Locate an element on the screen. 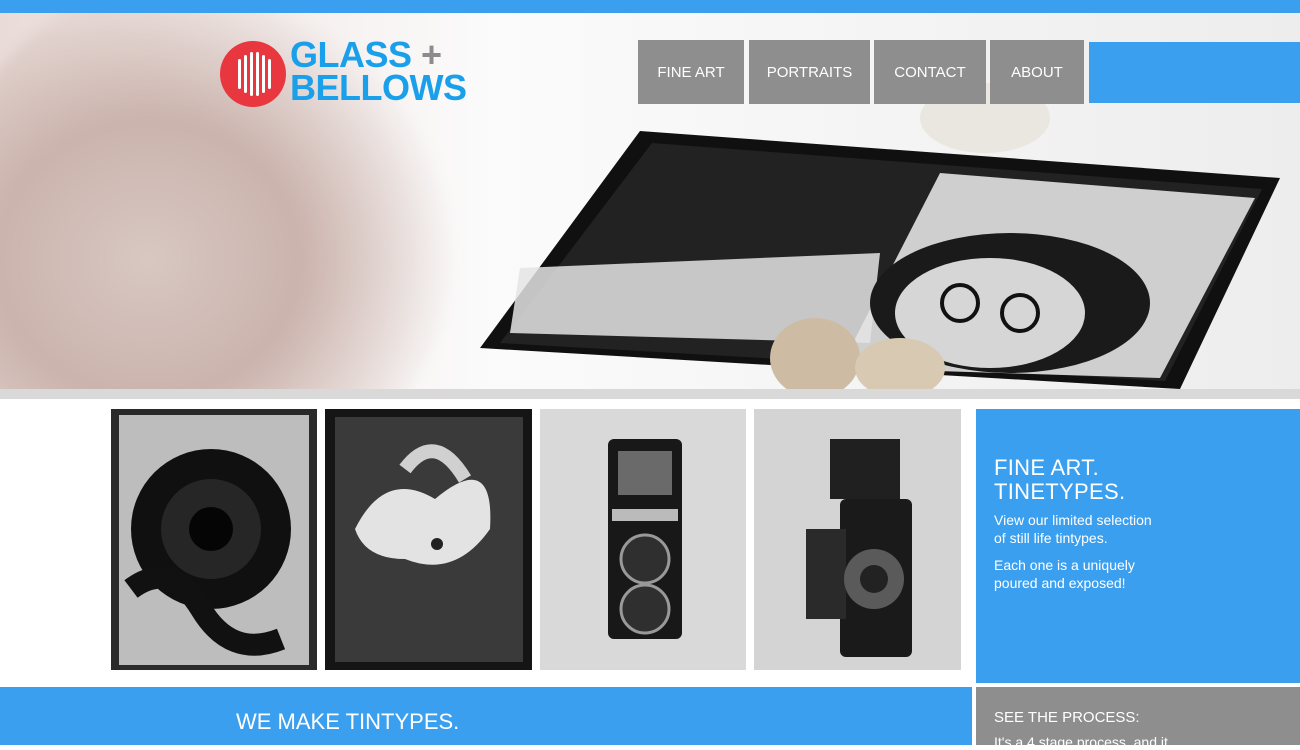 This screenshot has height=750, width=1300. nav-portraits: PORTRAITS is located at coordinates (809, 72).